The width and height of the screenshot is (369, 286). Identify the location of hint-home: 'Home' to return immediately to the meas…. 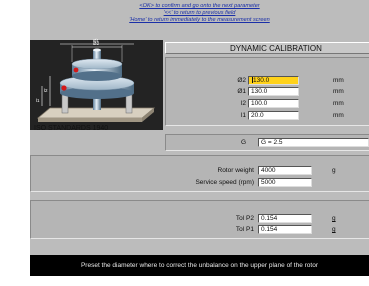
(199, 20).